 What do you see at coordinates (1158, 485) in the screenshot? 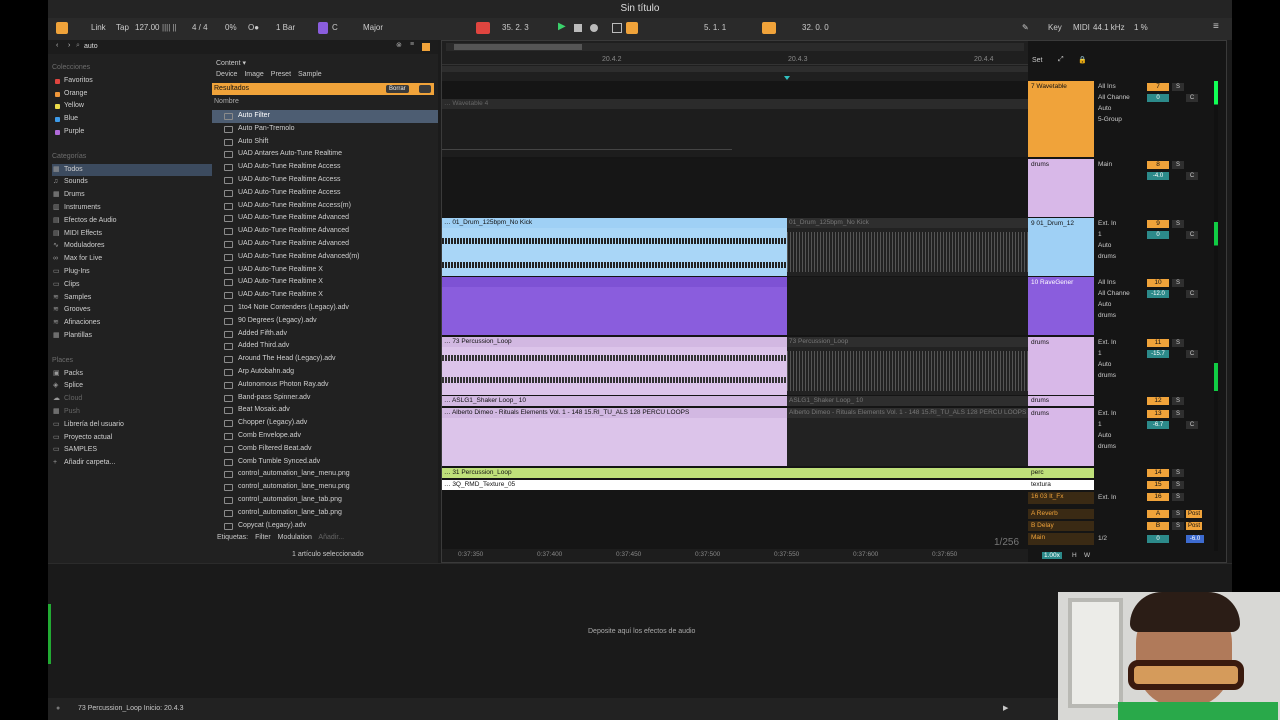
I see `track-activator: 15` at bounding box center [1158, 485].